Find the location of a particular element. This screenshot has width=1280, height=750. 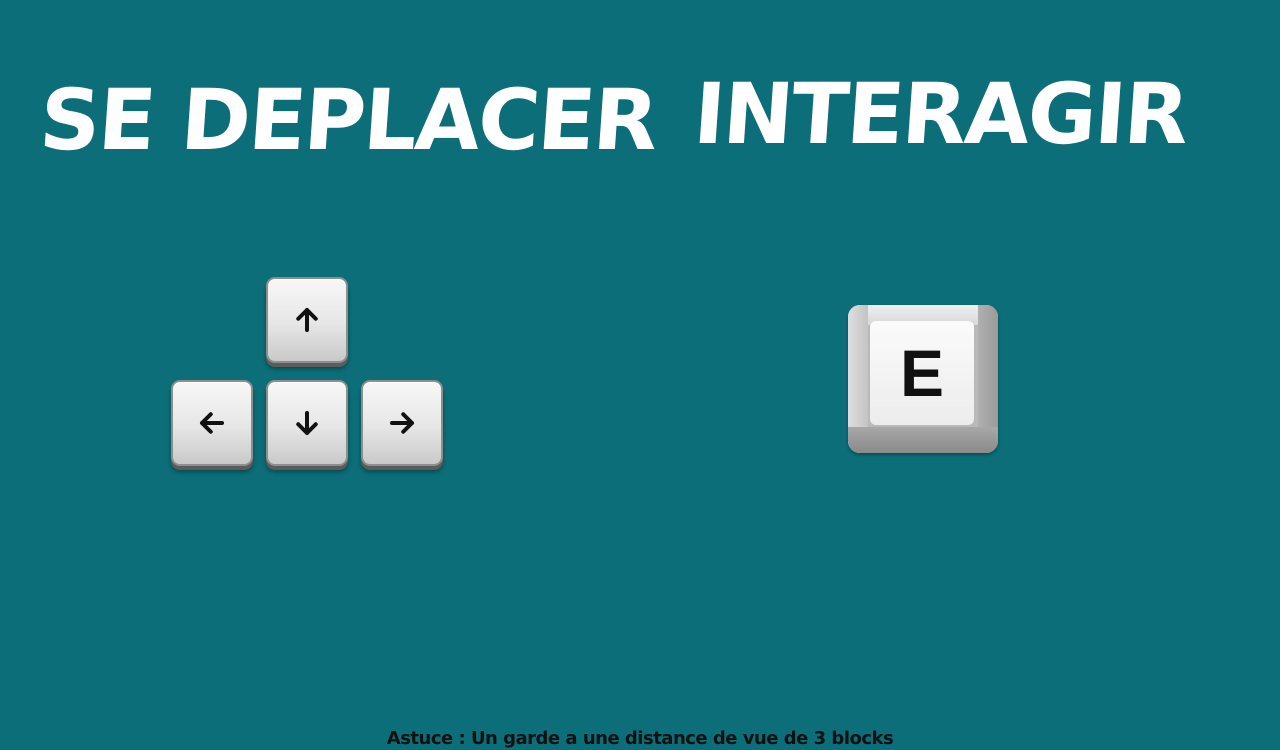

right-arrow-icon is located at coordinates (402, 423).